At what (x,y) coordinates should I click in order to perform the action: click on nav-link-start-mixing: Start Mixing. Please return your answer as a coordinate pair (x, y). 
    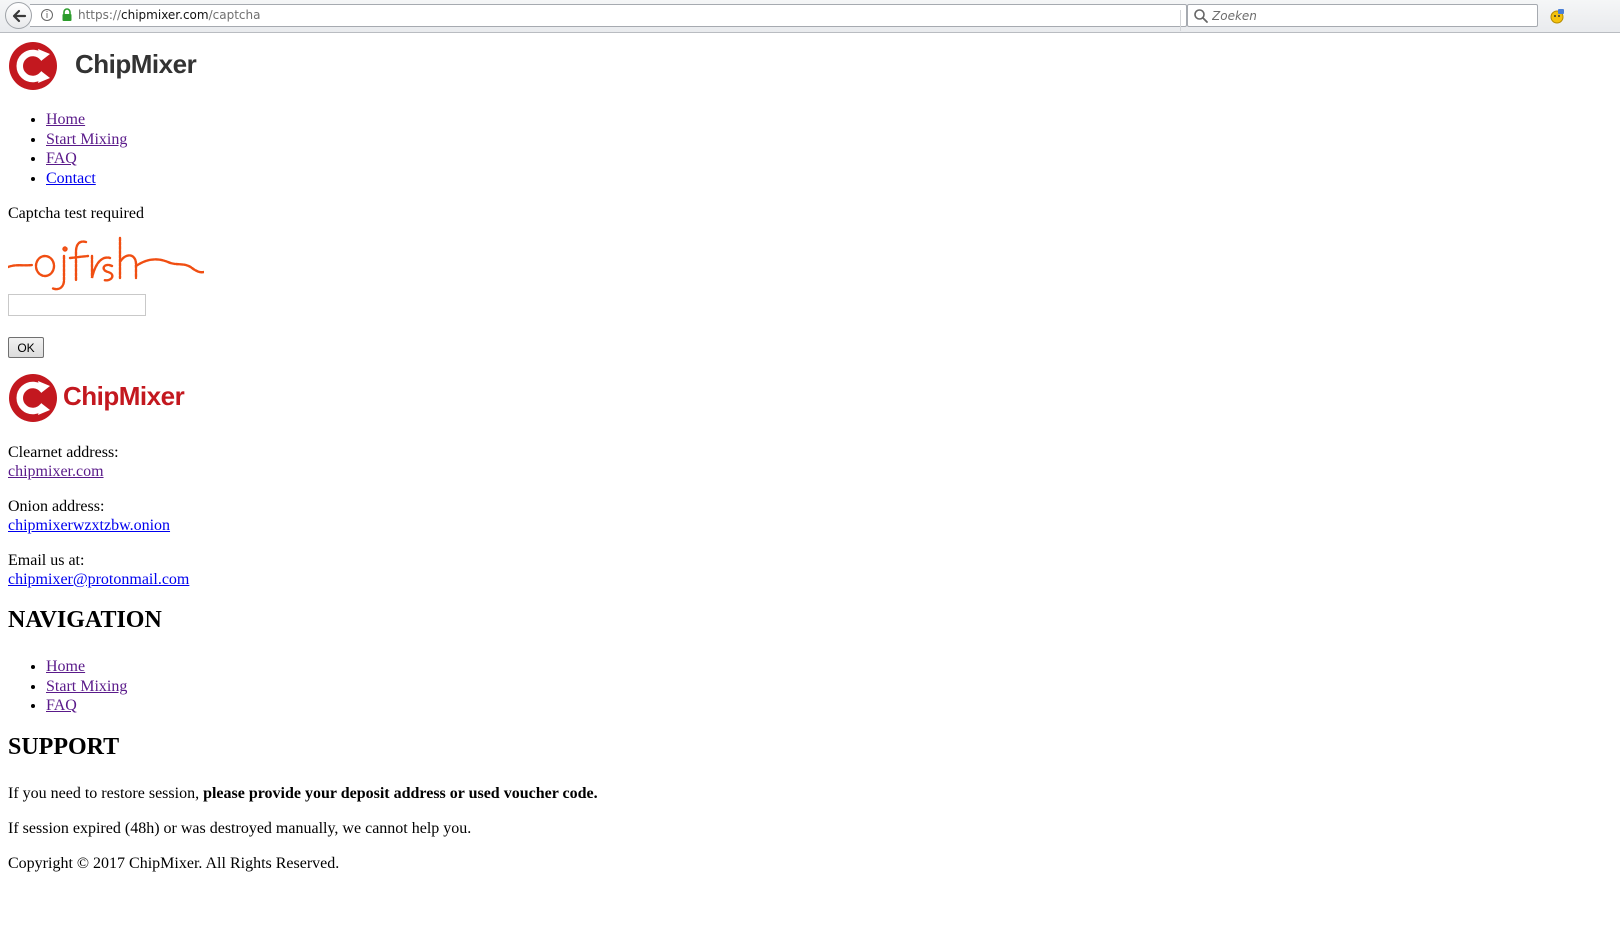
    Looking at the image, I should click on (86, 139).